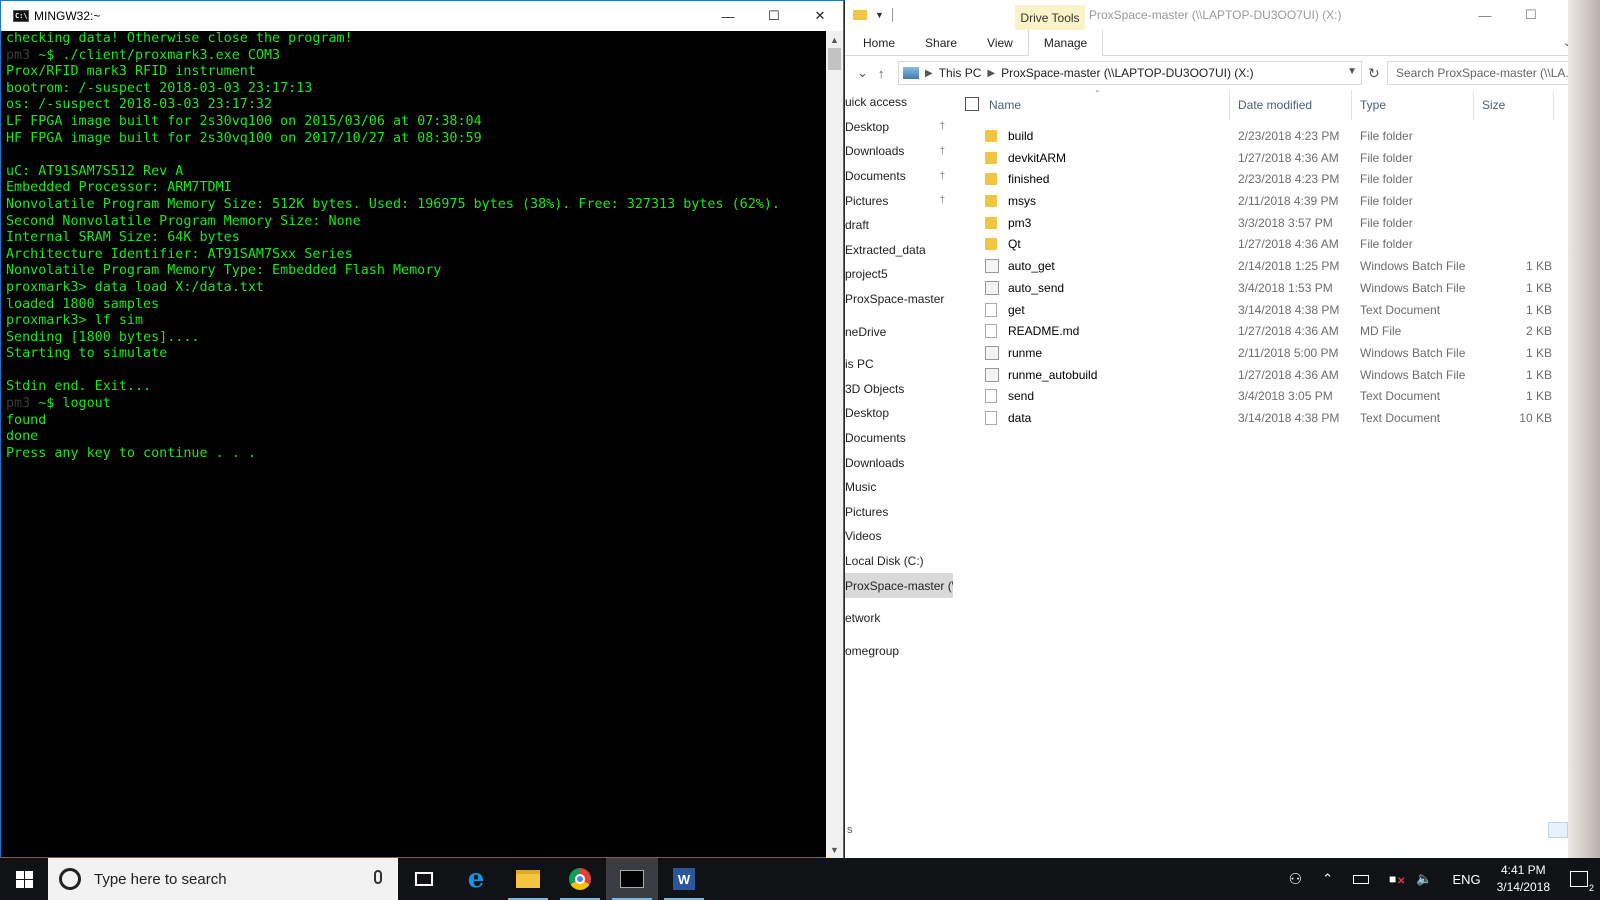  I want to click on file-size: 1 KB, so click(1538, 287).